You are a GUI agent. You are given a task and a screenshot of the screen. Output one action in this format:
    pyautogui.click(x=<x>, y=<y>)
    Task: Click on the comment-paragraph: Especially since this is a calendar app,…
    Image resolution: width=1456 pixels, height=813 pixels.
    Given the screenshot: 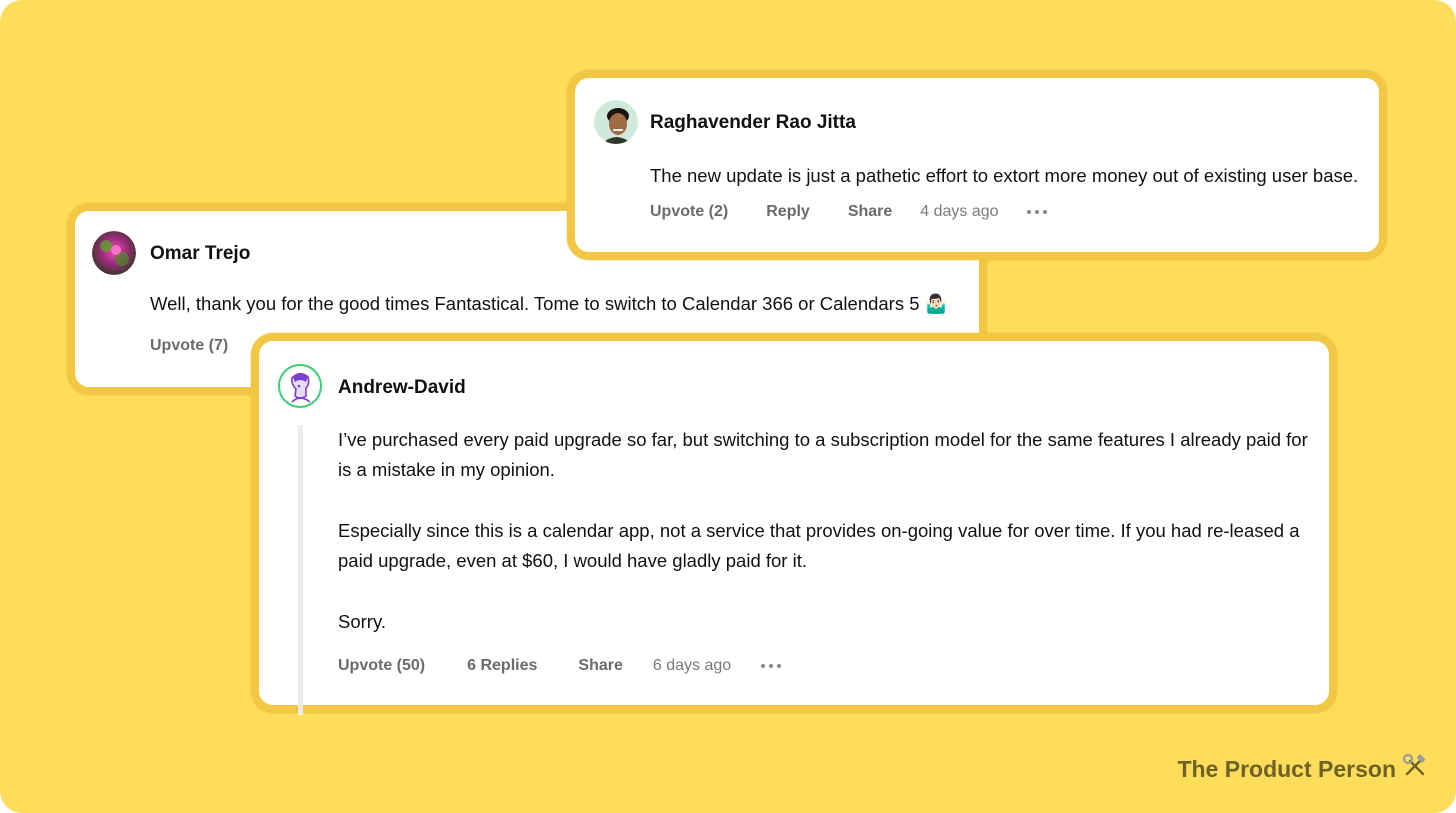 What is the action you would take?
    pyautogui.click(x=819, y=545)
    